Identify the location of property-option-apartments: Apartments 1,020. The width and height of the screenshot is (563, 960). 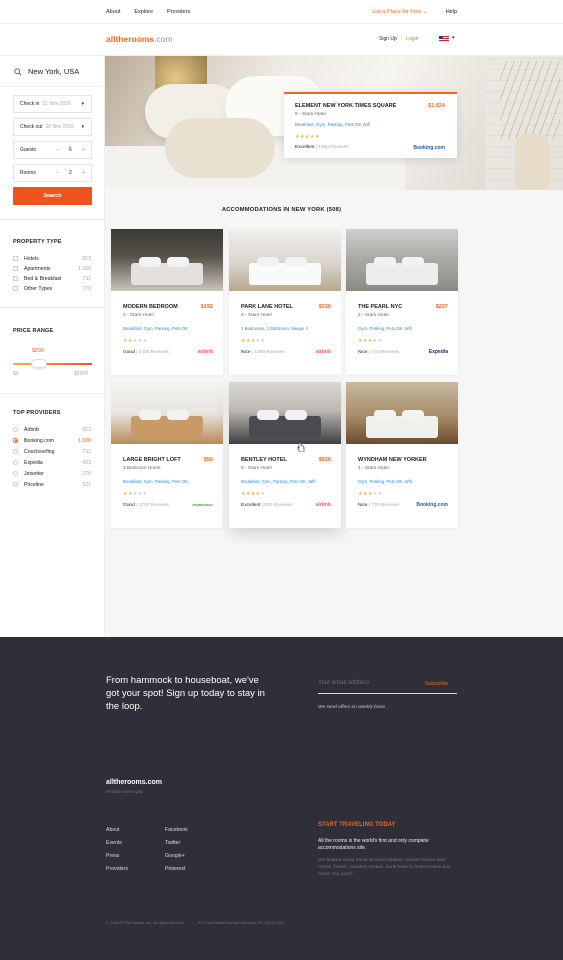
(52, 269).